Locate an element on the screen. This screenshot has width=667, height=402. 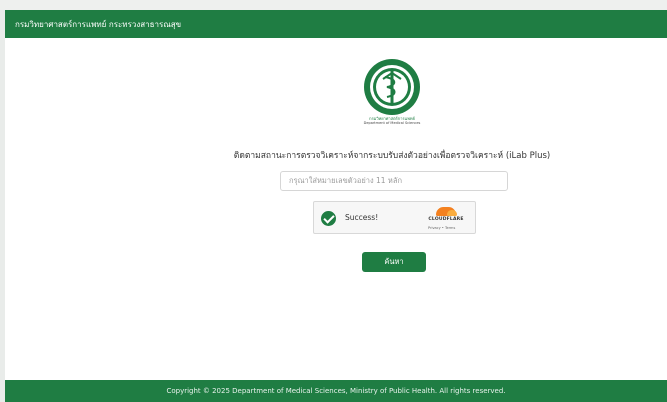
cloudflare-logo: CLOUDFLARE is located at coordinates (446, 216).